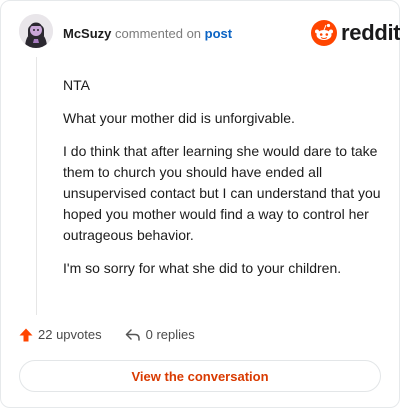 The height and width of the screenshot is (408, 400). I want to click on username-link: McSuzy, so click(87, 33).